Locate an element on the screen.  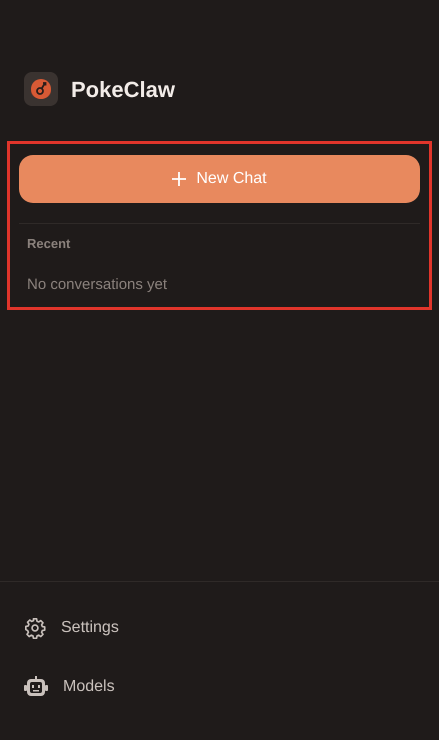
menu-item: Models is located at coordinates (219, 686).